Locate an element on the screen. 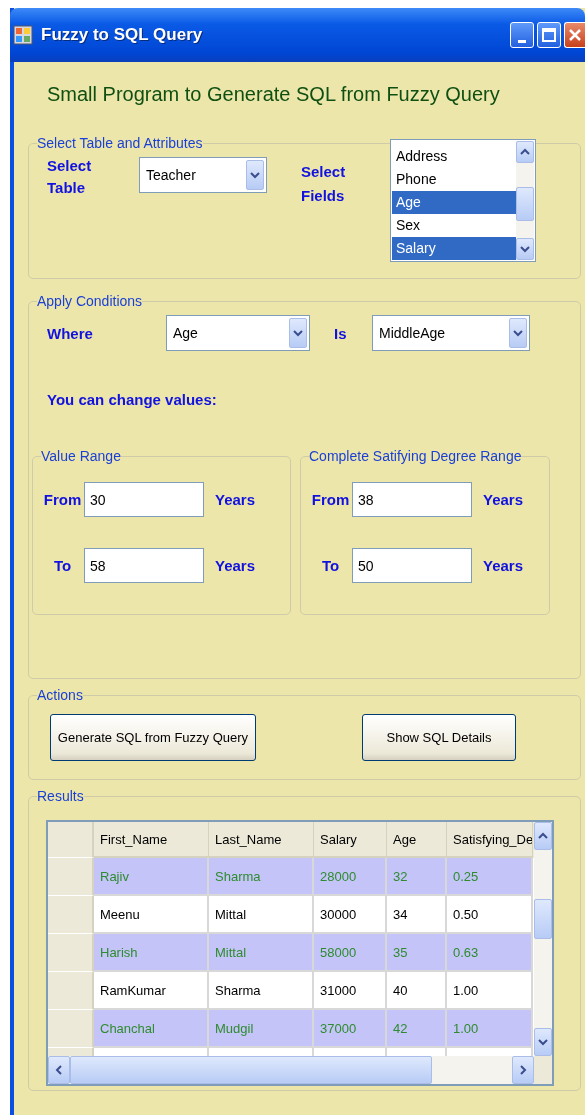 This screenshot has height=1115, width=585. field-label: Select Fields is located at coordinates (324, 184).